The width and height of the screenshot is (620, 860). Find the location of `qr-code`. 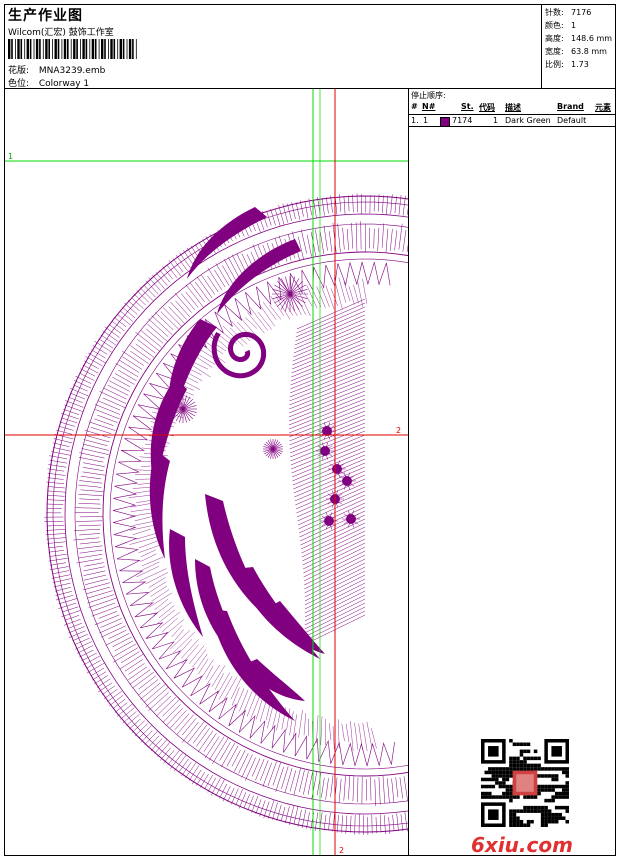

qr-code is located at coordinates (525, 783).